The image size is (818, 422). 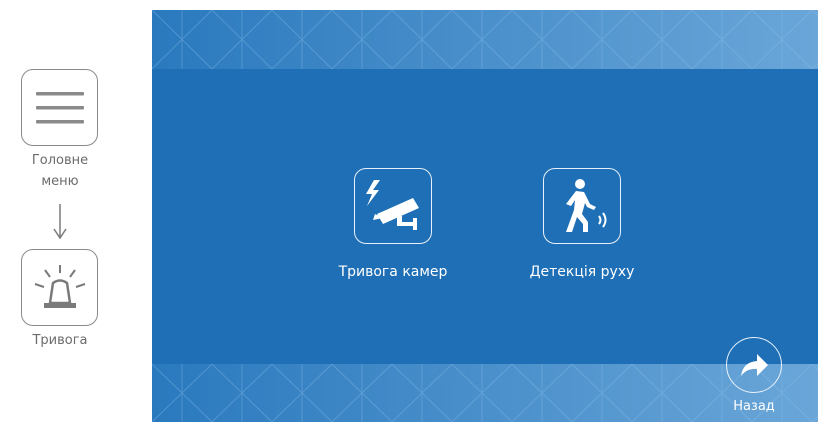 I want to click on motion-detection-button, so click(x=582, y=206).